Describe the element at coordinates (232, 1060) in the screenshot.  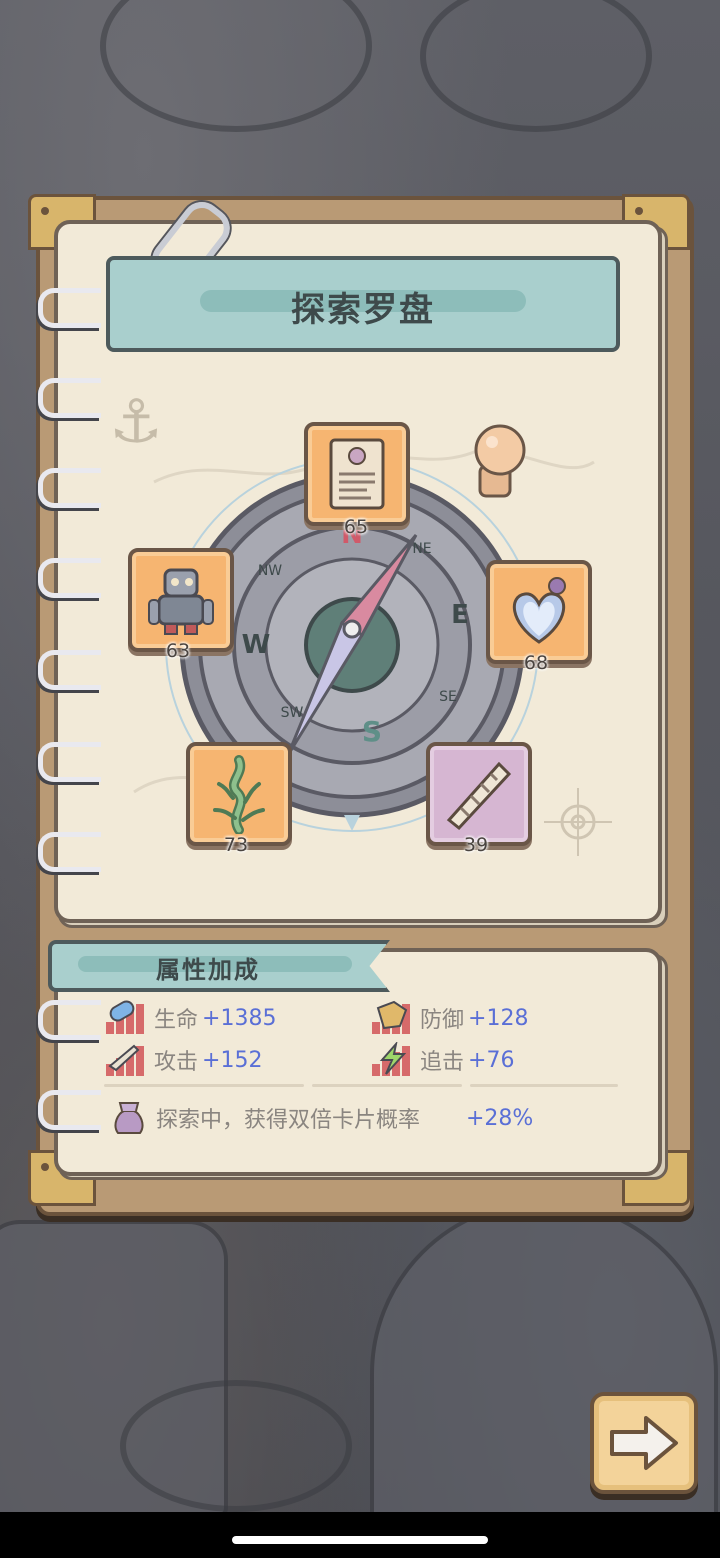
I see `stat-value: +152` at that location.